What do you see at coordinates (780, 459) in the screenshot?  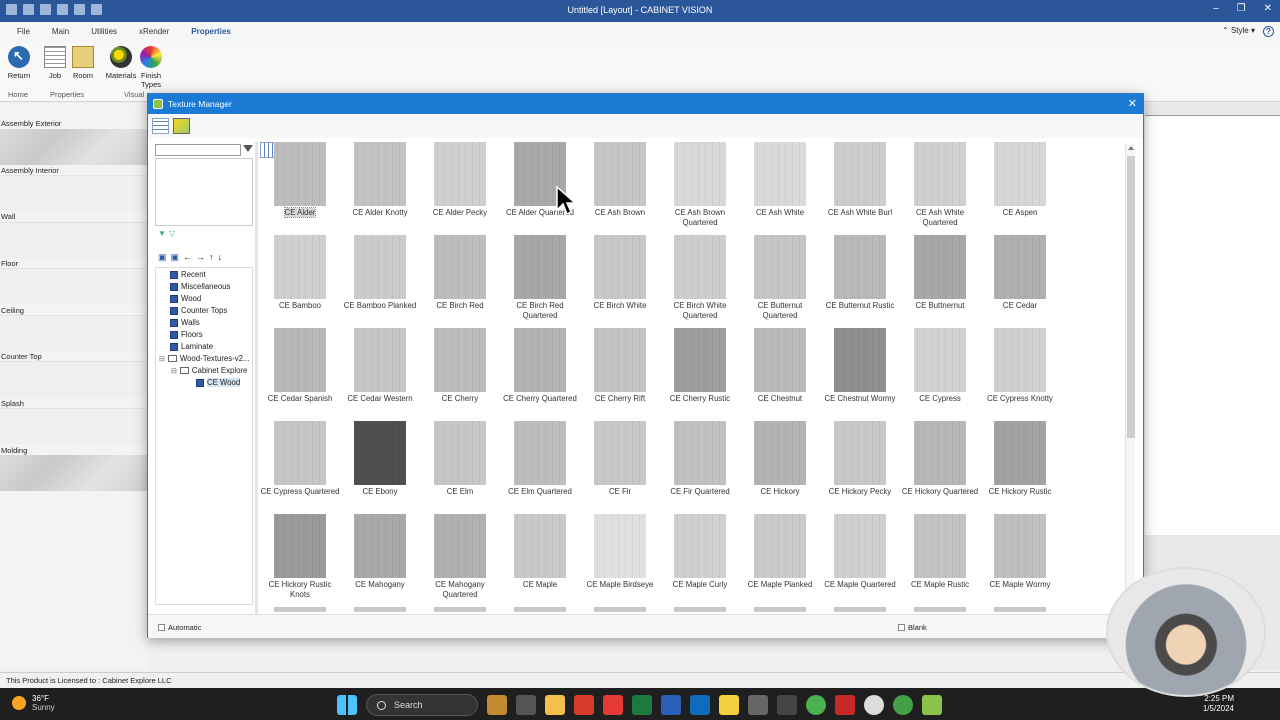 I see `texture-tile: CE Hickory` at bounding box center [780, 459].